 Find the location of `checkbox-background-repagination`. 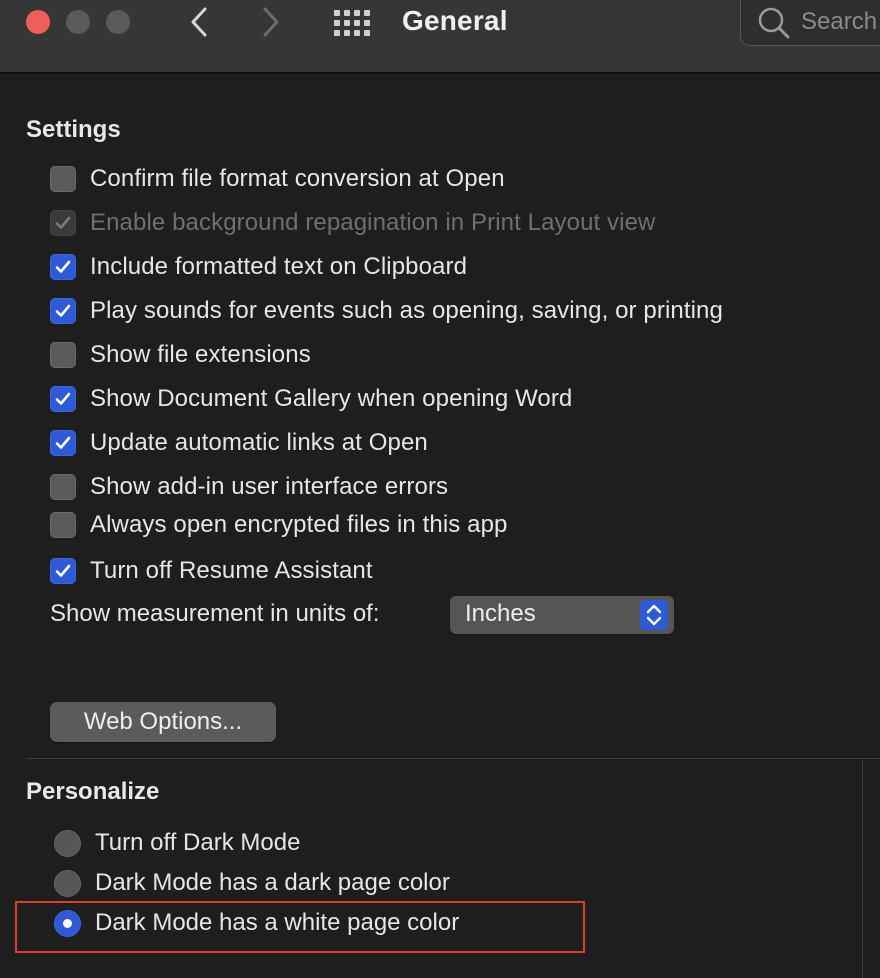

checkbox-background-repagination is located at coordinates (63, 223).